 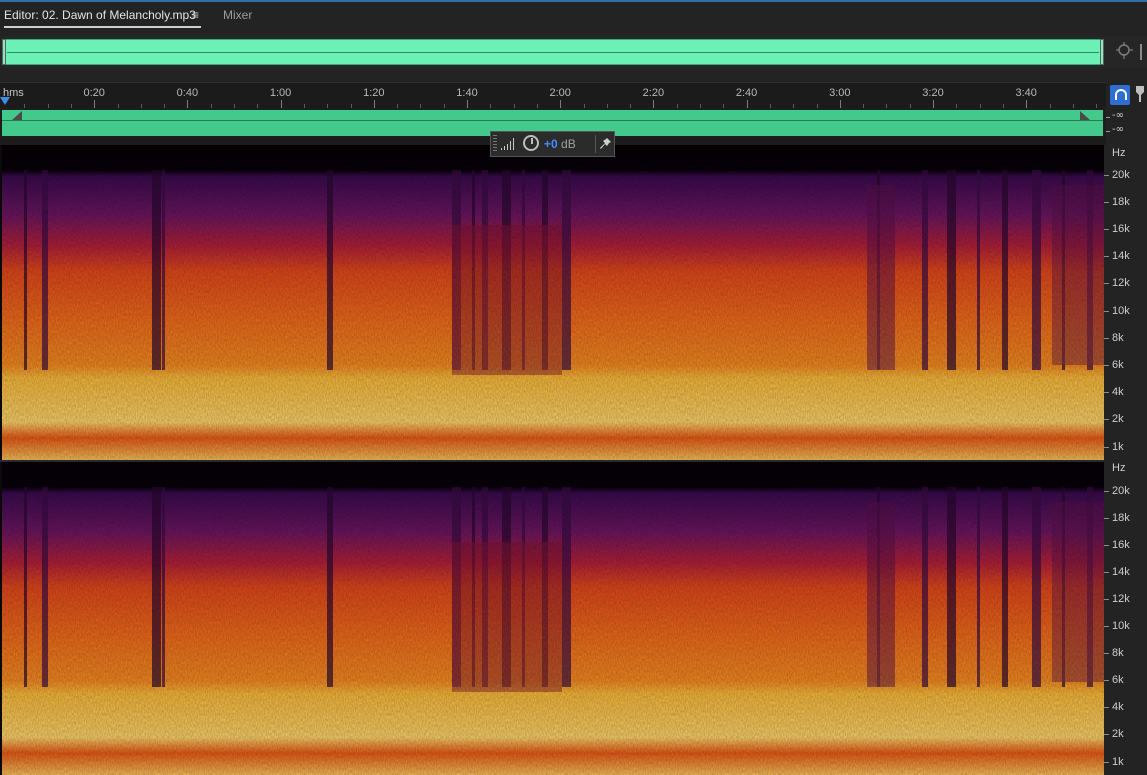 What do you see at coordinates (933, 93) in the screenshot?
I see `ruler-tick-label: 3:20` at bounding box center [933, 93].